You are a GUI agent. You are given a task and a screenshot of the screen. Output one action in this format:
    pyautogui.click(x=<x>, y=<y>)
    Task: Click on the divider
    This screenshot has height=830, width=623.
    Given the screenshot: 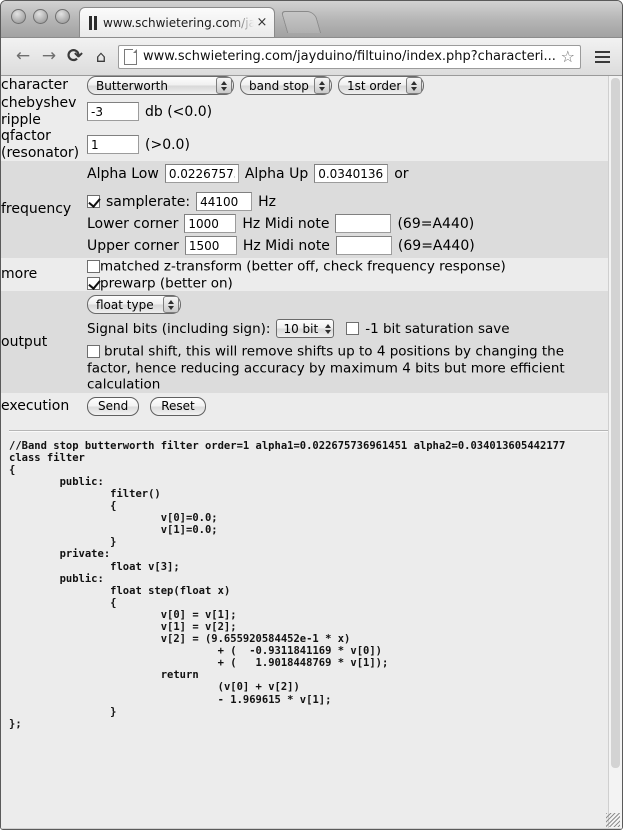 What is the action you would take?
    pyautogui.click(x=311, y=430)
    